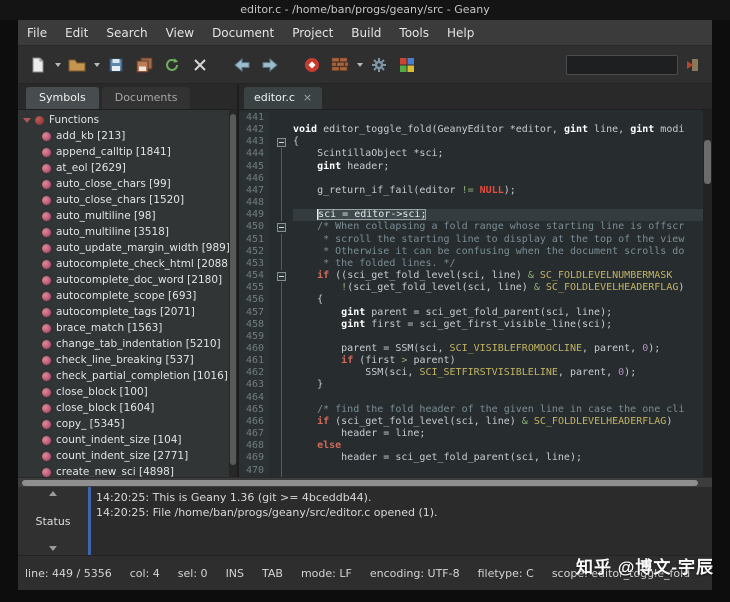 The height and width of the screenshot is (602, 730). I want to click on menu-document: Document, so click(243, 33).